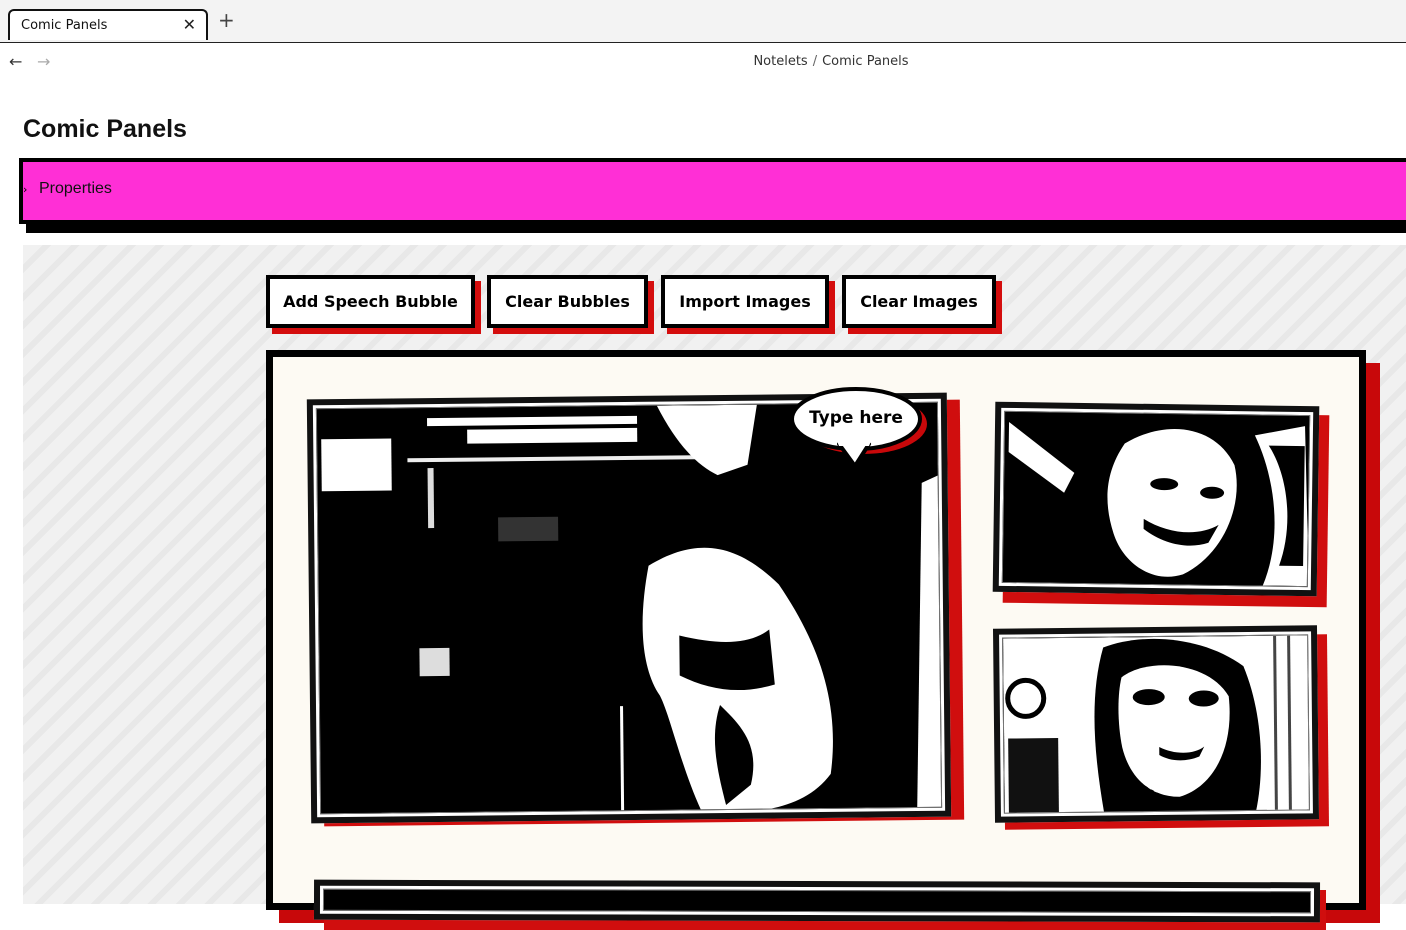 This screenshot has width=1406, height=930. Describe the element at coordinates (189, 24) in the screenshot. I see `close-icon: ✕` at that location.